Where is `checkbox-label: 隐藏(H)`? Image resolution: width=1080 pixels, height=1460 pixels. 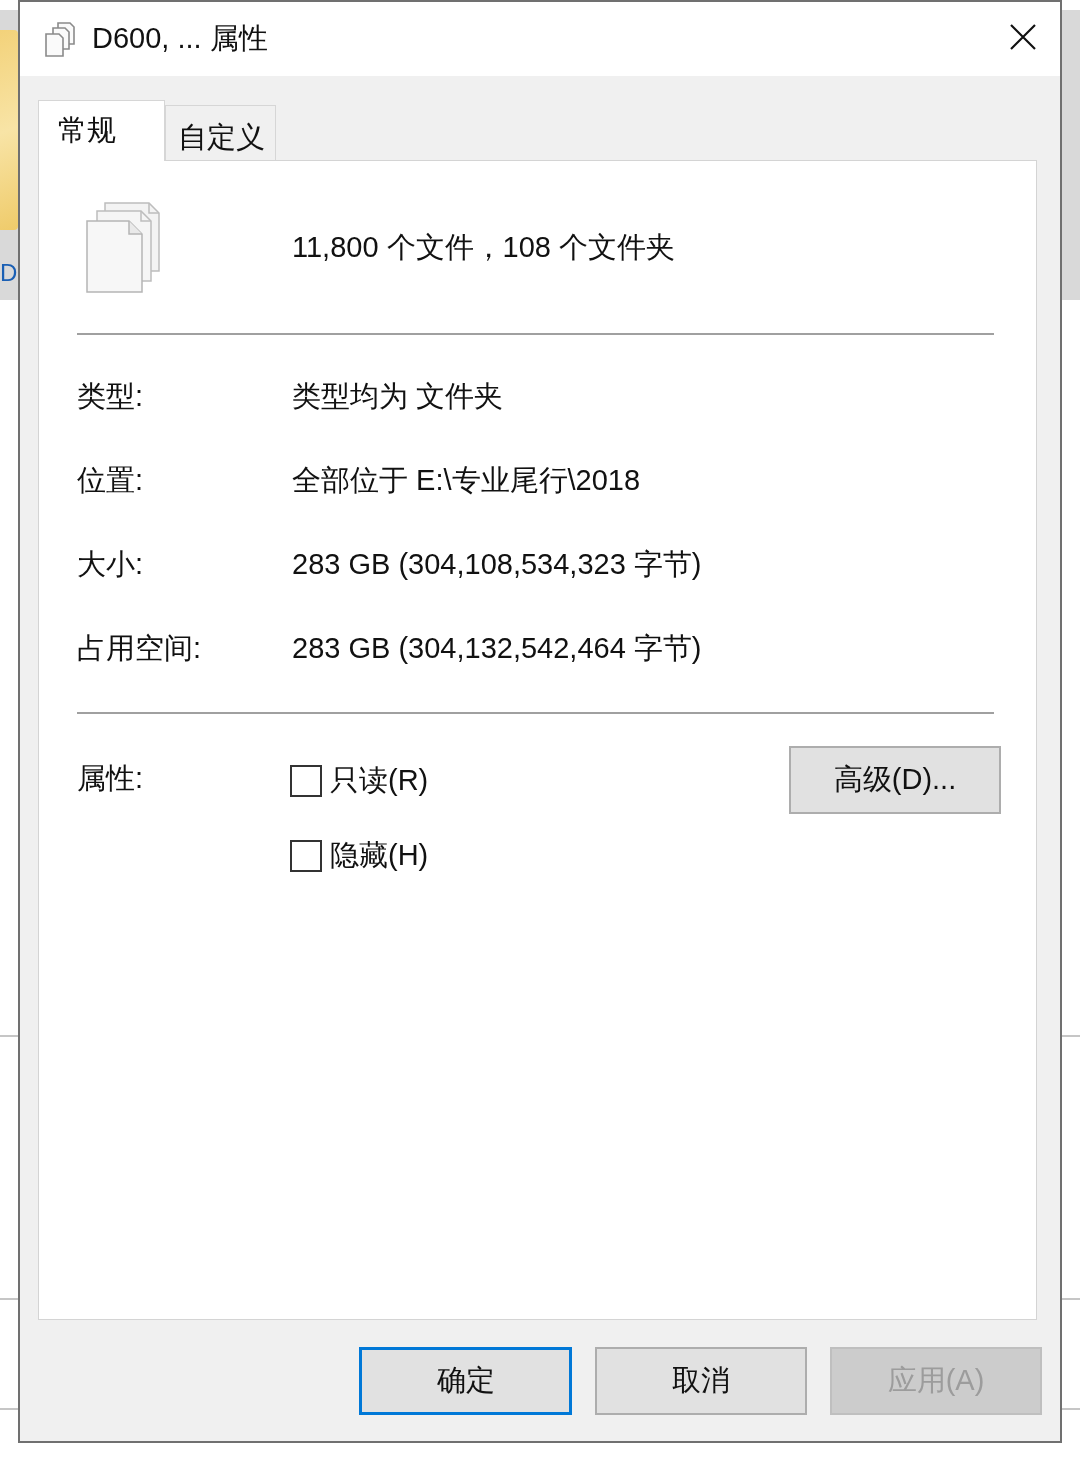 checkbox-label: 隐藏(H) is located at coordinates (379, 856).